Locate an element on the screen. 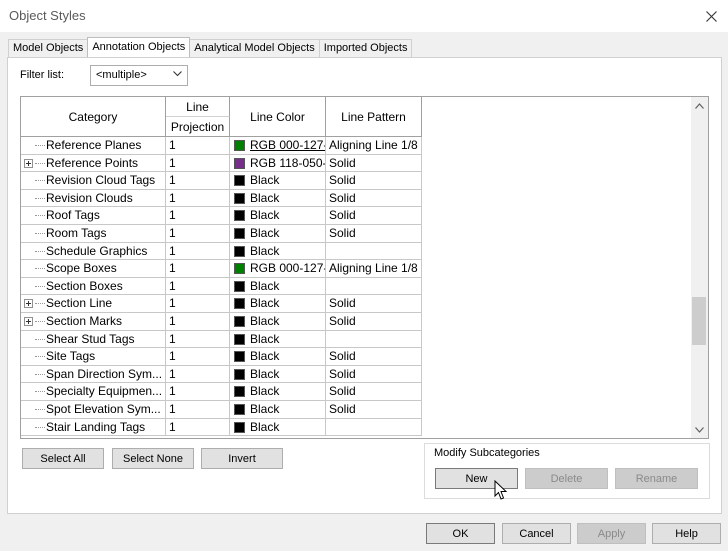  category-cell: Roof Tags is located at coordinates (93, 216).